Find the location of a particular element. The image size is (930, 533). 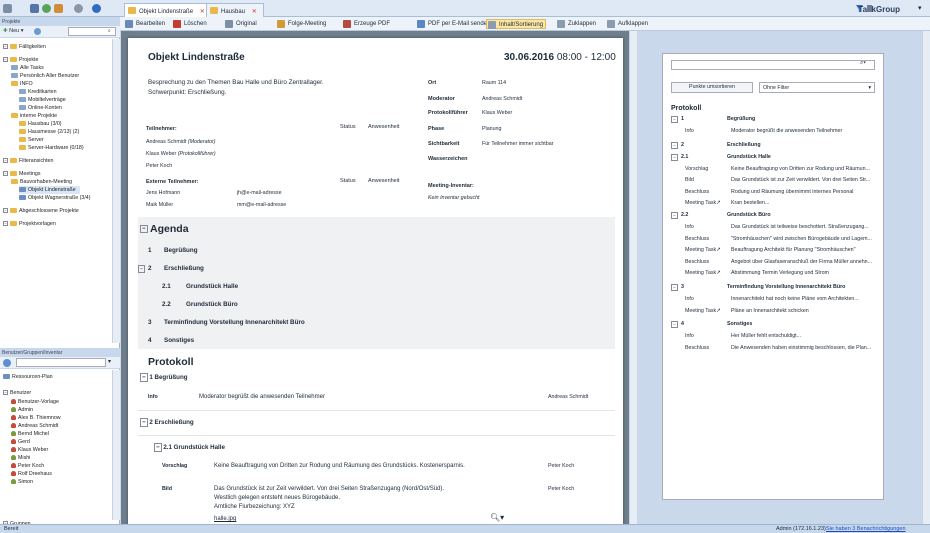

user-filter-input is located at coordinates (61, 362).